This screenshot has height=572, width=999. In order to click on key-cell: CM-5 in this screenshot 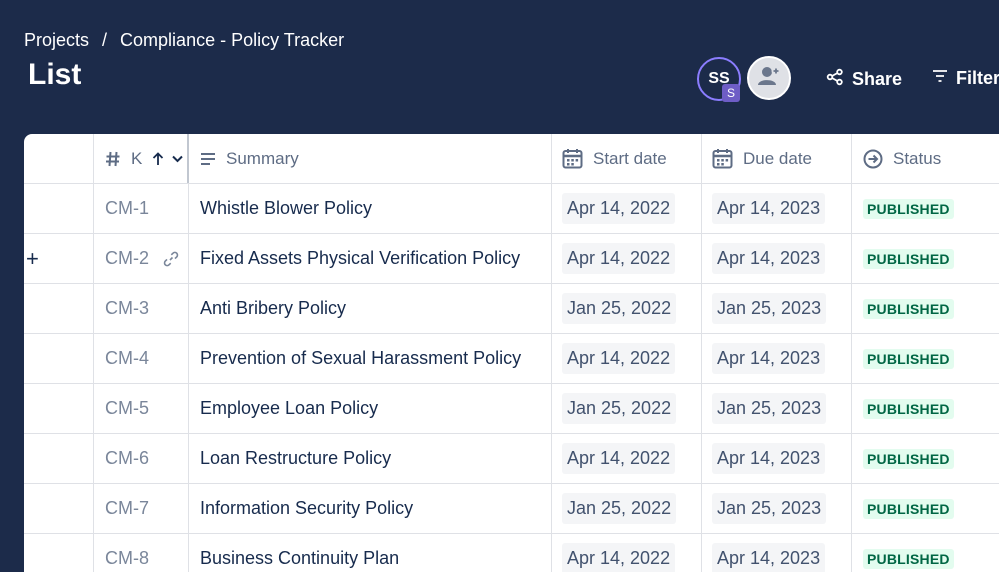, I will do `click(141, 408)`.